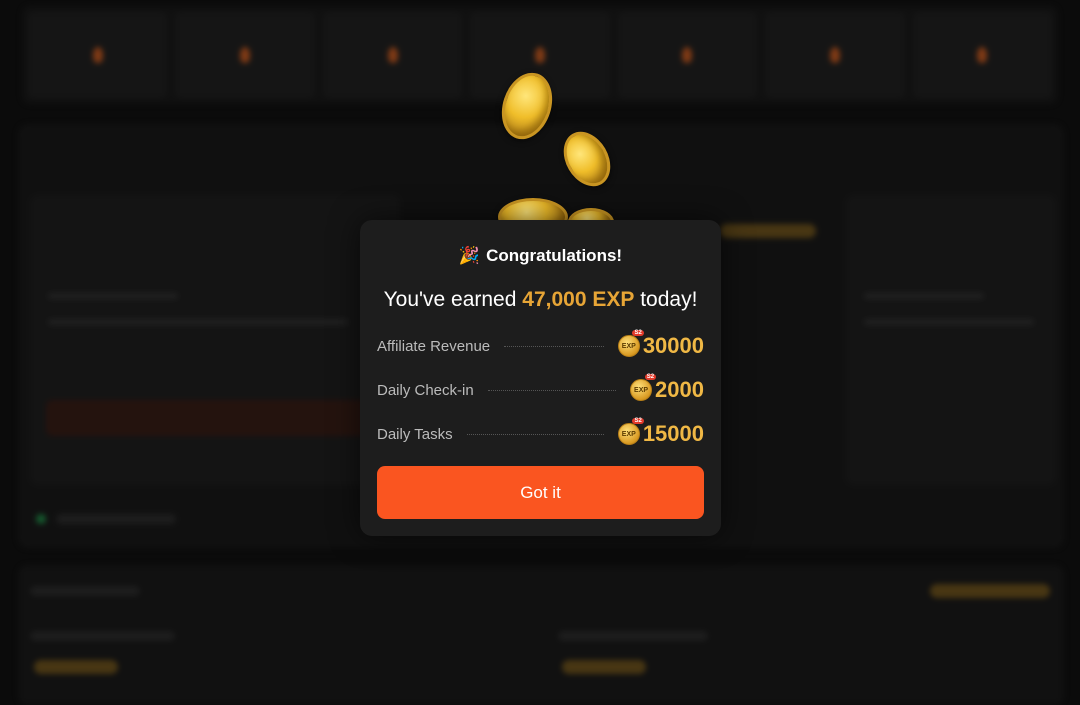 This screenshot has width=1080, height=705. What do you see at coordinates (554, 255) in the screenshot?
I see `modal-title-text: Congratulations!` at bounding box center [554, 255].